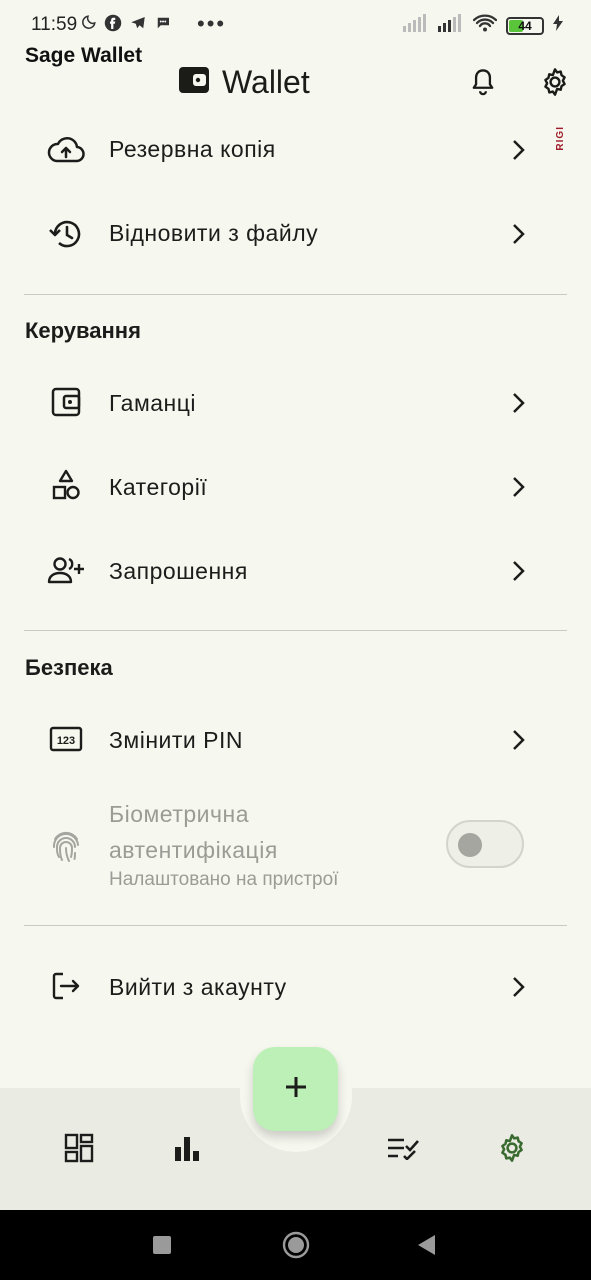 The height and width of the screenshot is (1280, 591). Describe the element at coordinates (88, 23) in the screenshot. I see `moon-icon` at that location.